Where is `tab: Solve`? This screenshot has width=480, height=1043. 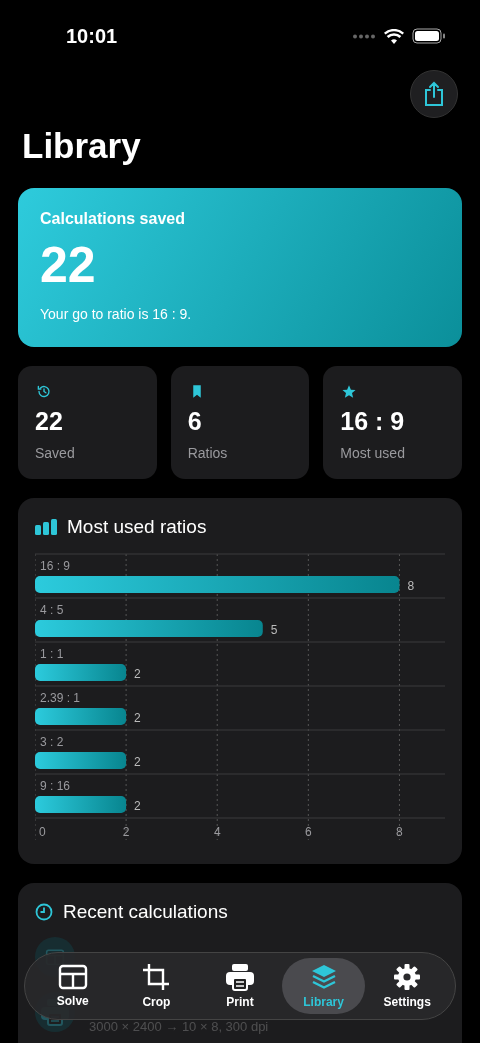 tab: Solve is located at coordinates (73, 986).